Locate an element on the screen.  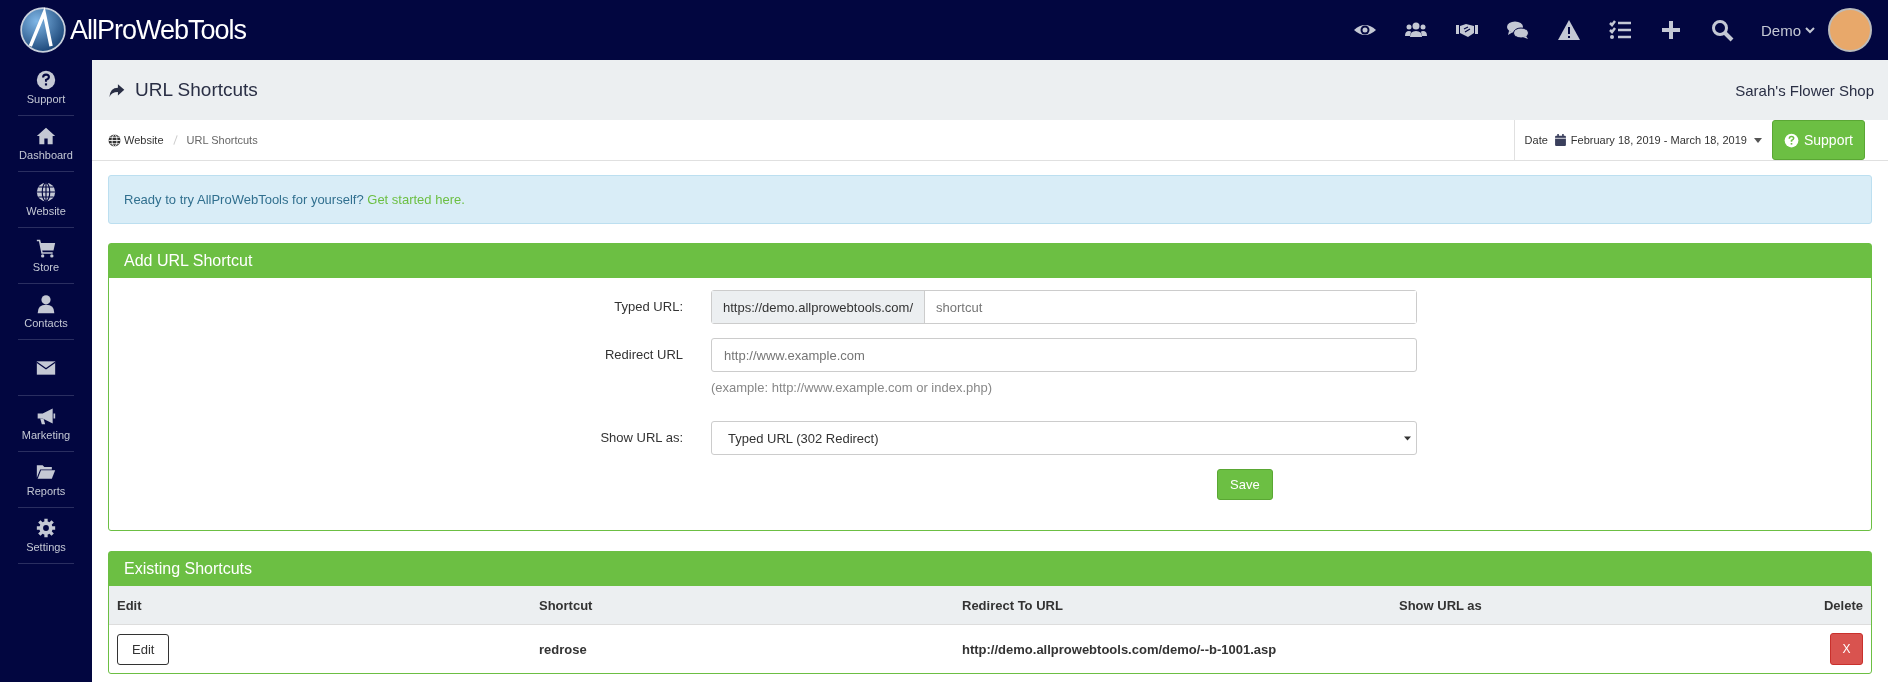
field-label: Show URL as: is located at coordinates (641, 438).